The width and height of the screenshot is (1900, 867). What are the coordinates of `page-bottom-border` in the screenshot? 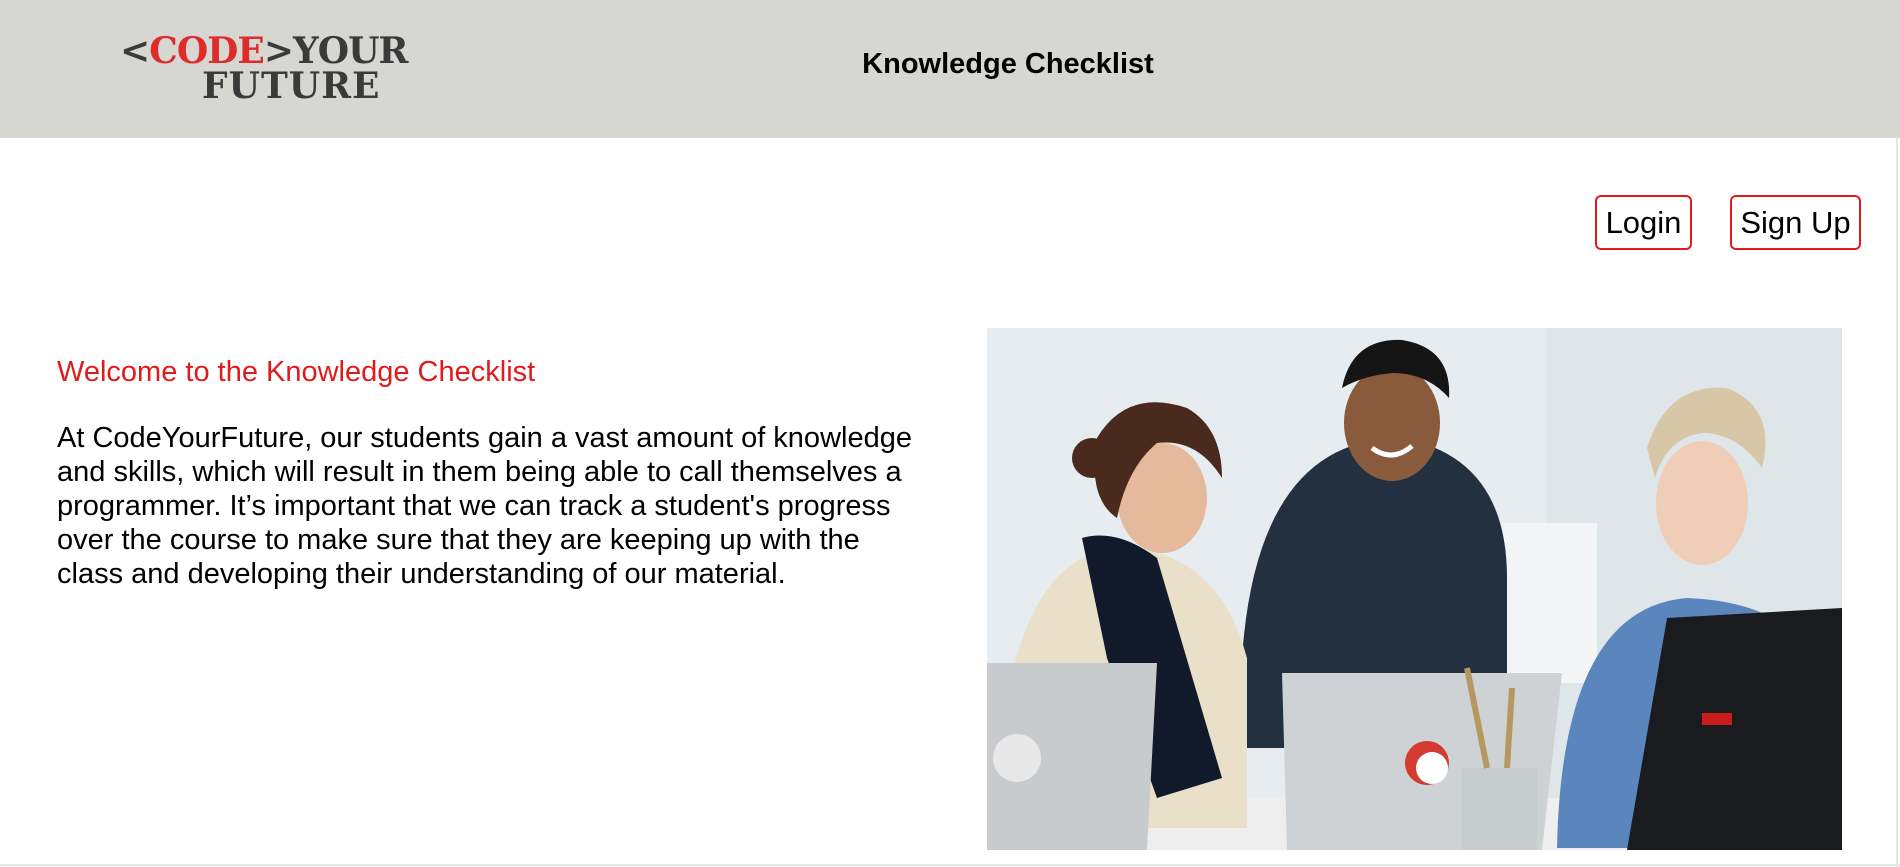 It's located at (950, 865).